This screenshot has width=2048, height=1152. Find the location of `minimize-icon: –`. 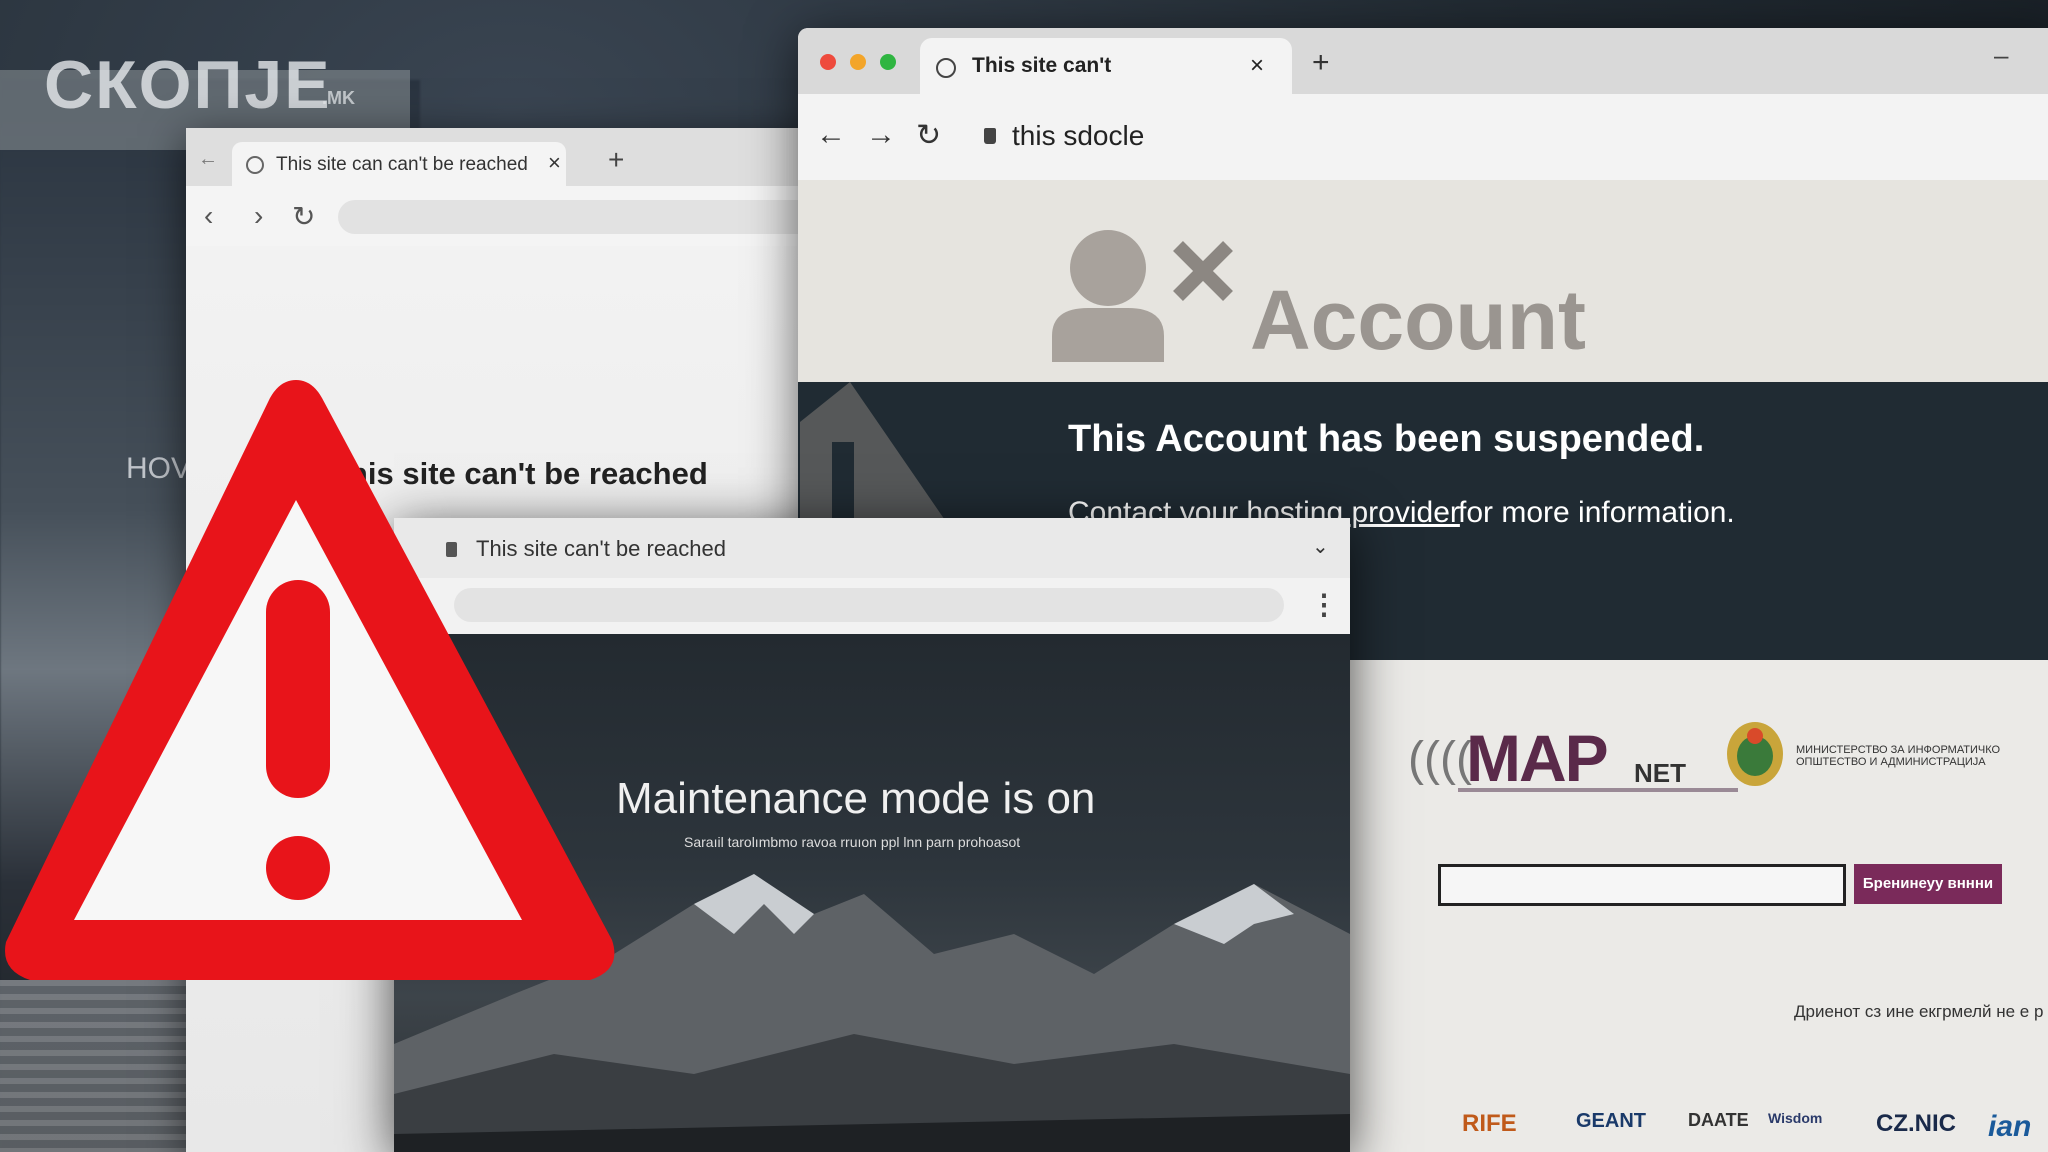

minimize-icon: – is located at coordinates (2001, 55).